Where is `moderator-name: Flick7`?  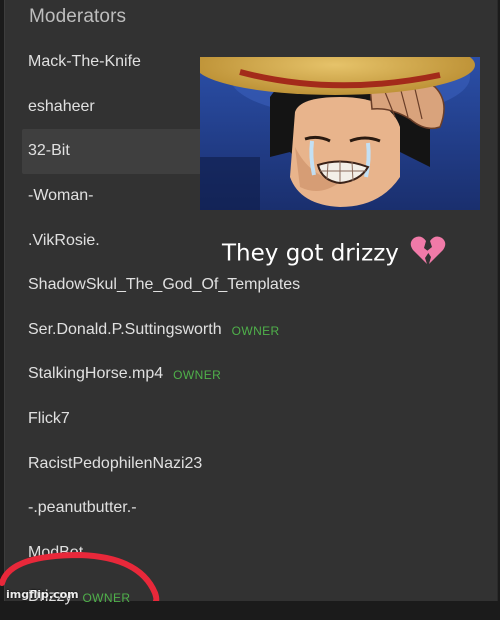 moderator-name: Flick7 is located at coordinates (49, 419).